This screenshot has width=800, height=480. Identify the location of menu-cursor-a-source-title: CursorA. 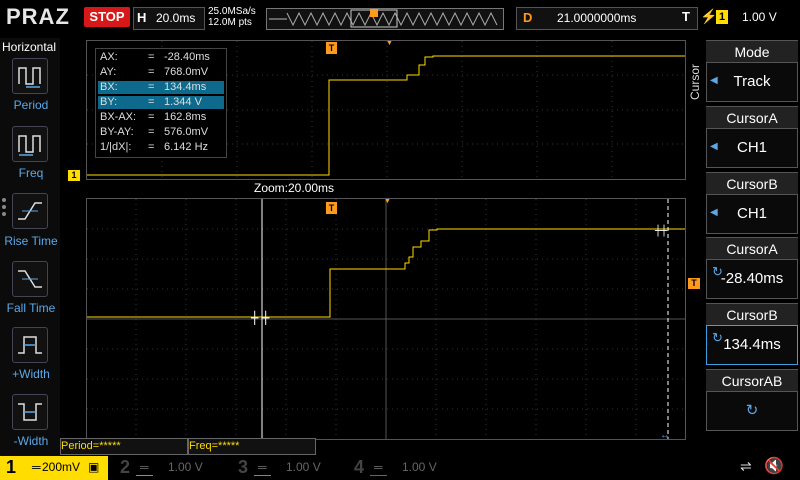
(752, 117).